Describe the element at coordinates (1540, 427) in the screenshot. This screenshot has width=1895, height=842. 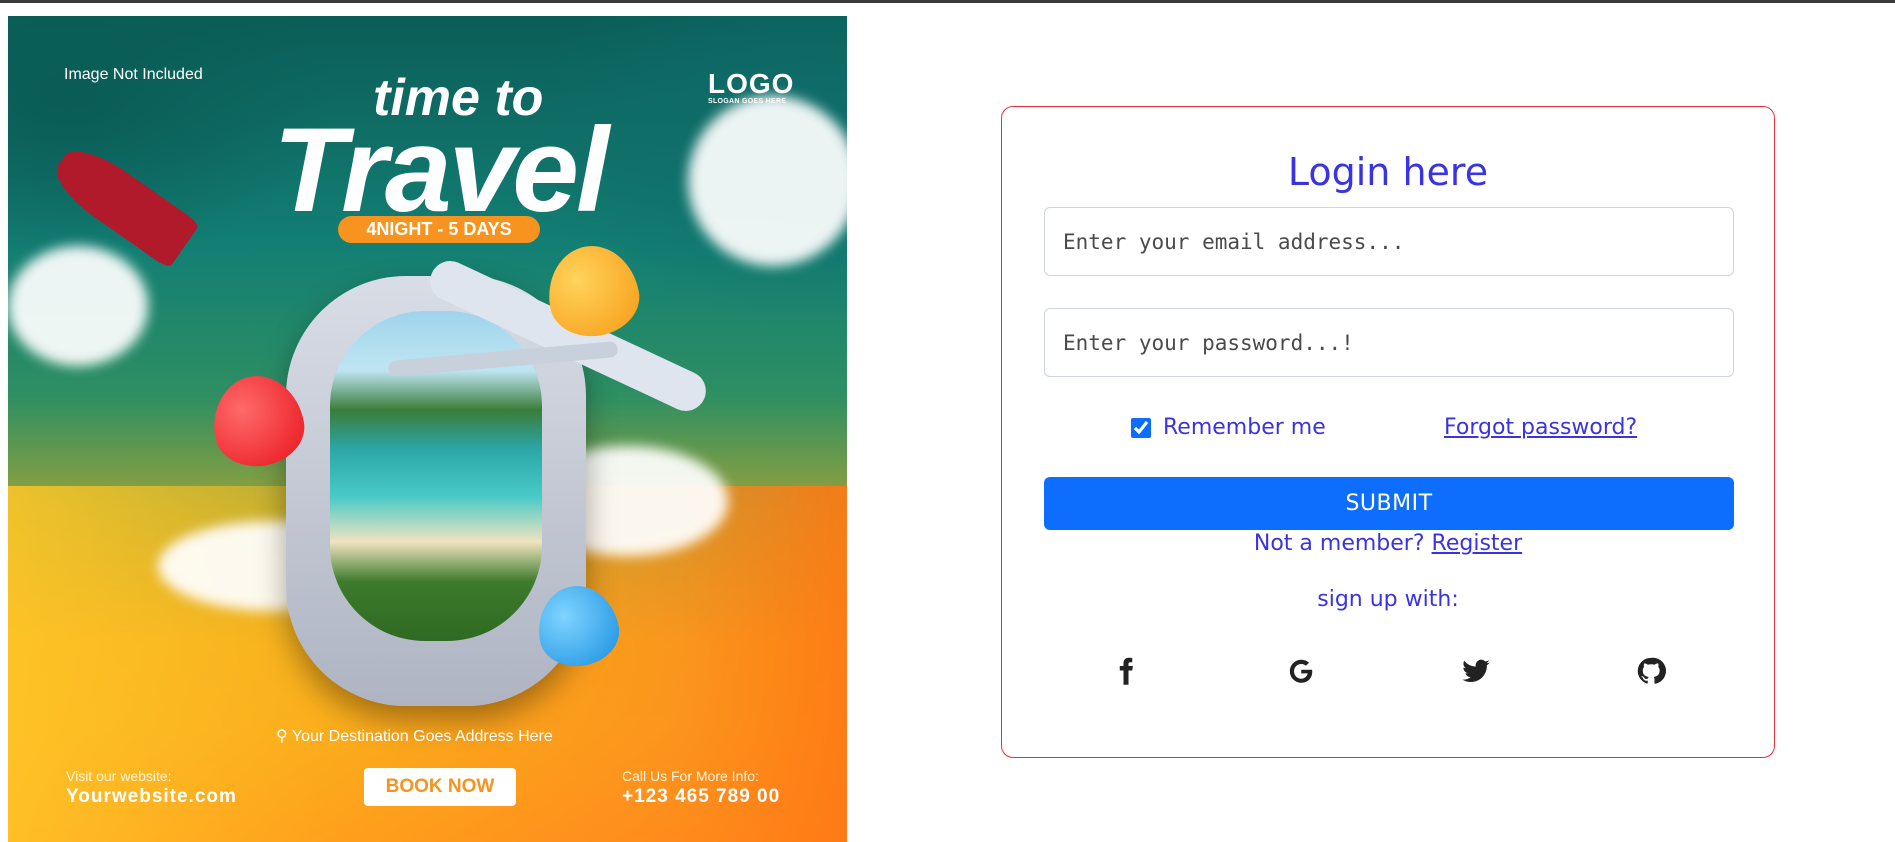
I see `forgot-password-link: Forgot password?` at that location.